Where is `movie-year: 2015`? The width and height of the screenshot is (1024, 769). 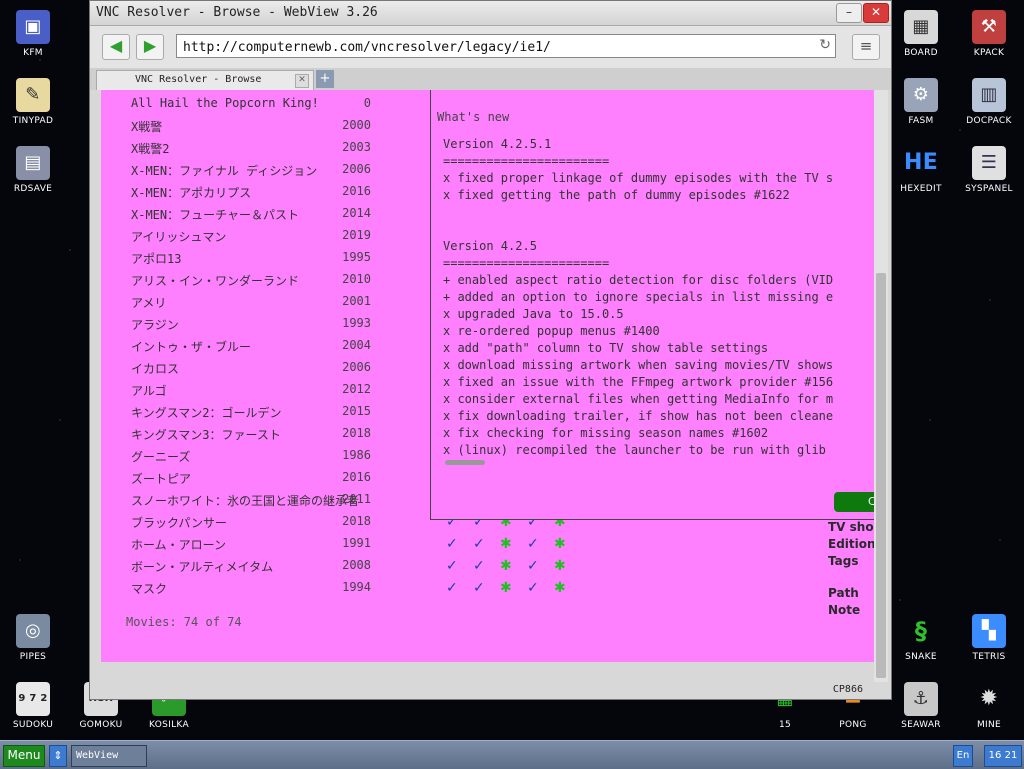 movie-year: 2015 is located at coordinates (356, 411).